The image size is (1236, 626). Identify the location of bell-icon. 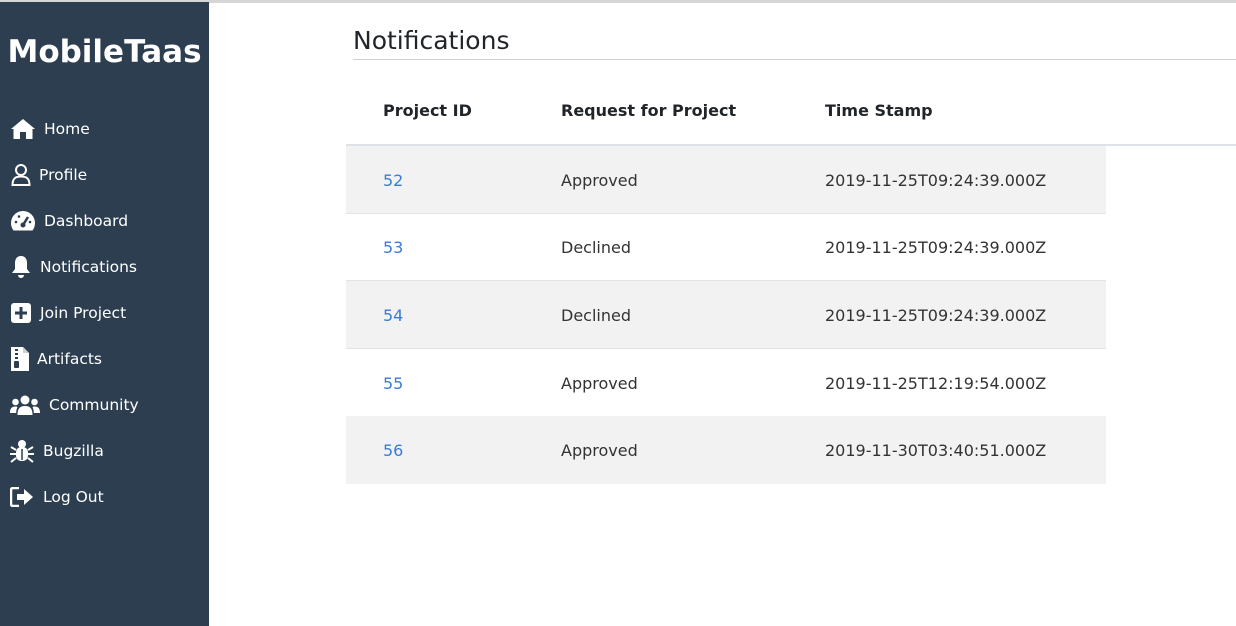
(21, 267).